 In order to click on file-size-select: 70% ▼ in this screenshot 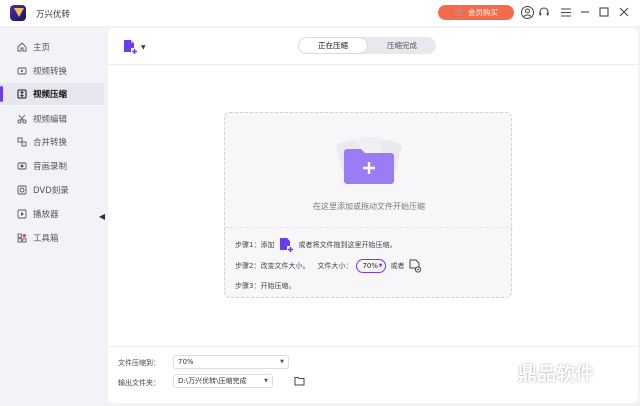, I will do `click(371, 266)`.